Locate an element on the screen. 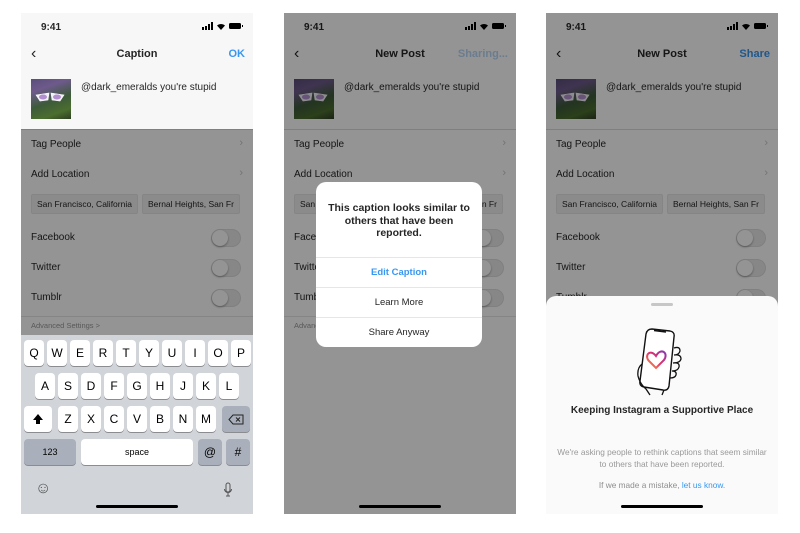 The height and width of the screenshot is (533, 800). key-s: S is located at coordinates (68, 386).